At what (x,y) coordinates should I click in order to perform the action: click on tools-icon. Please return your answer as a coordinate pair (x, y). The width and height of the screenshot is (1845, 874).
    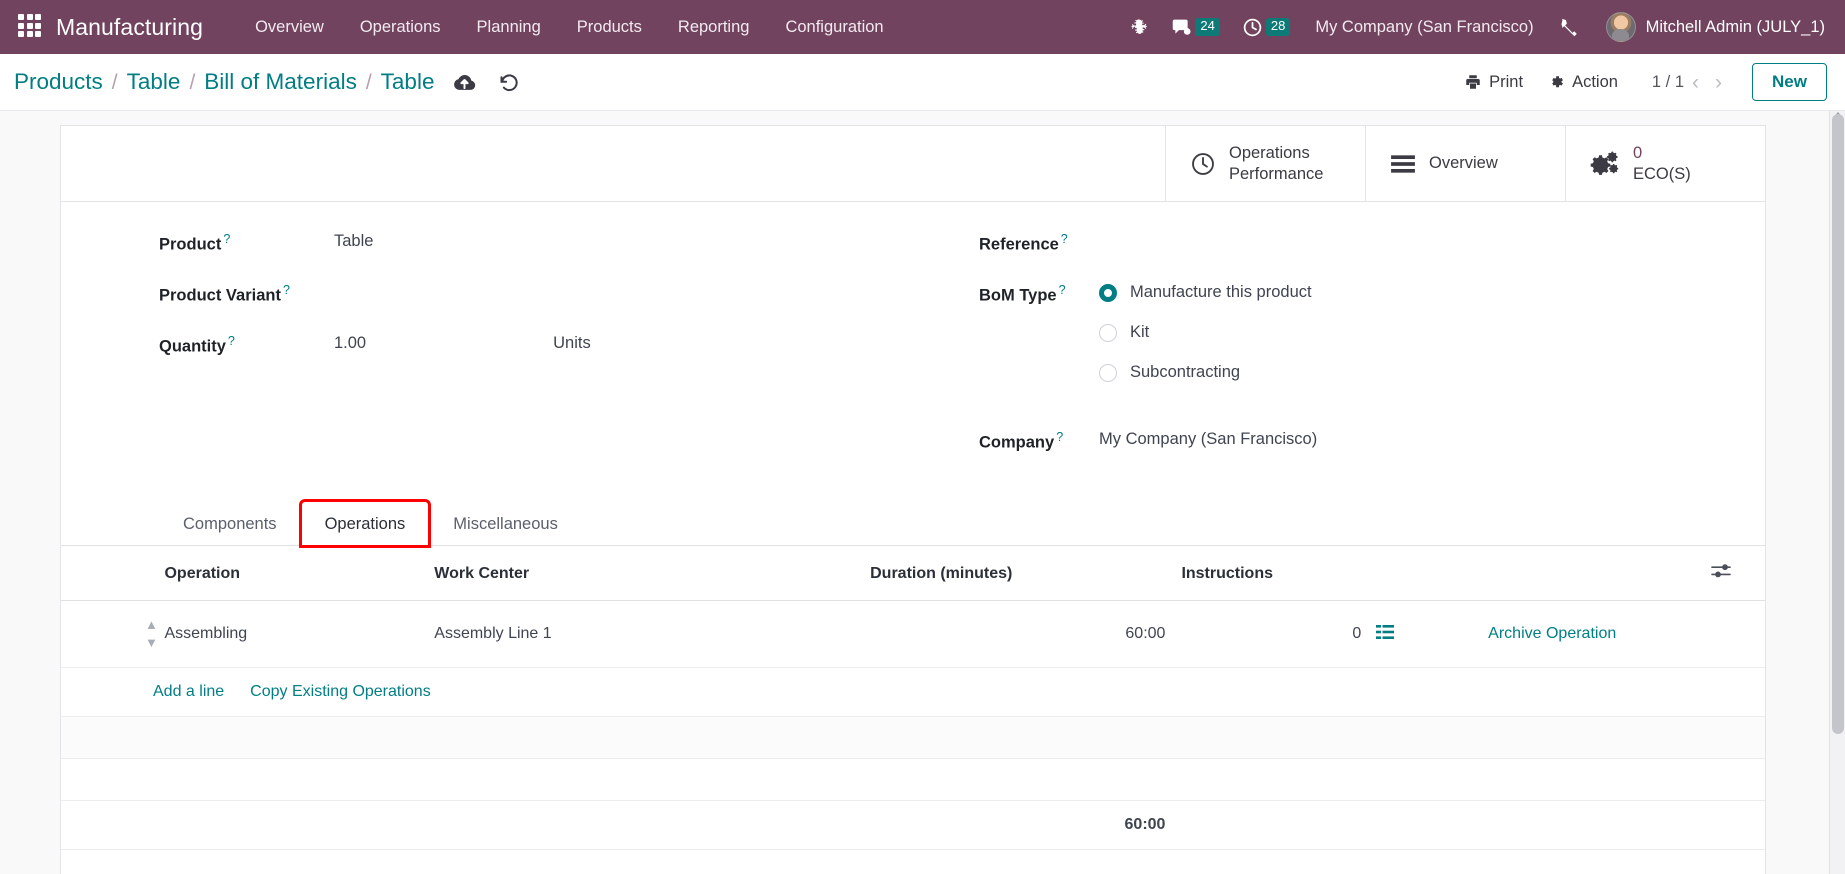
    Looking at the image, I should click on (1570, 27).